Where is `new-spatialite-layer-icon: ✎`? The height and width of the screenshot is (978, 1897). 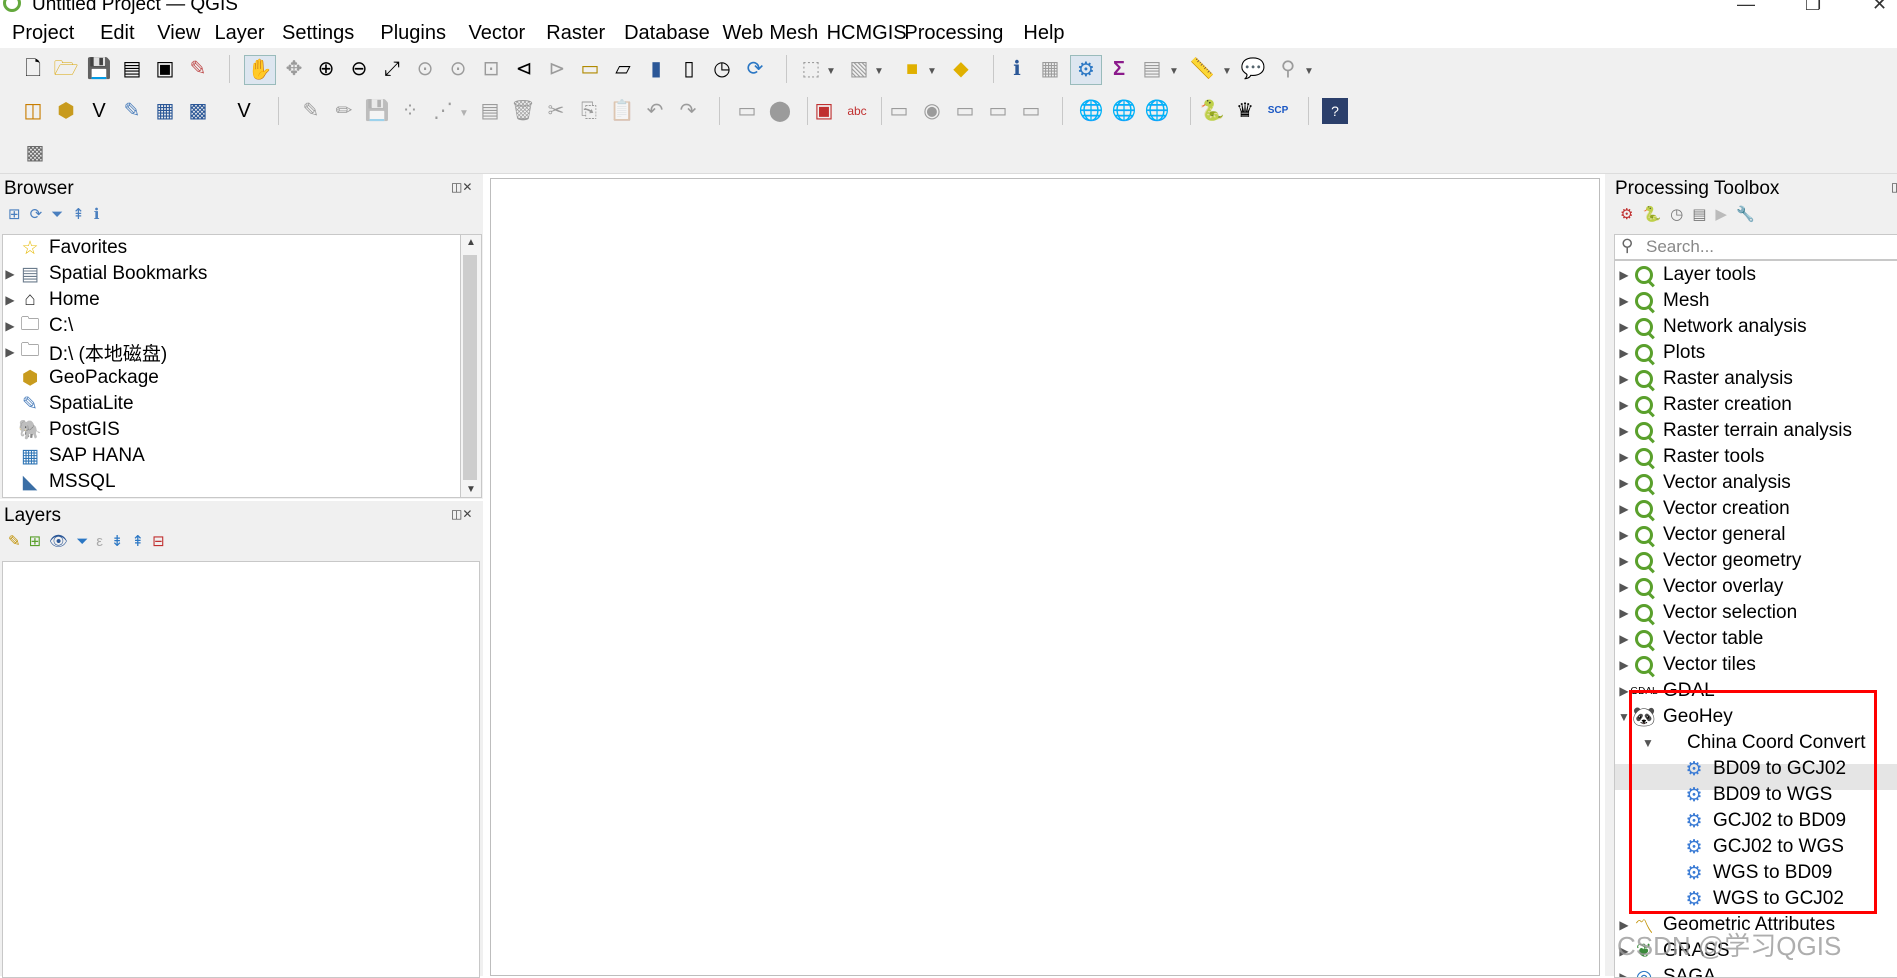
new-spatialite-layer-icon: ✎ is located at coordinates (132, 111).